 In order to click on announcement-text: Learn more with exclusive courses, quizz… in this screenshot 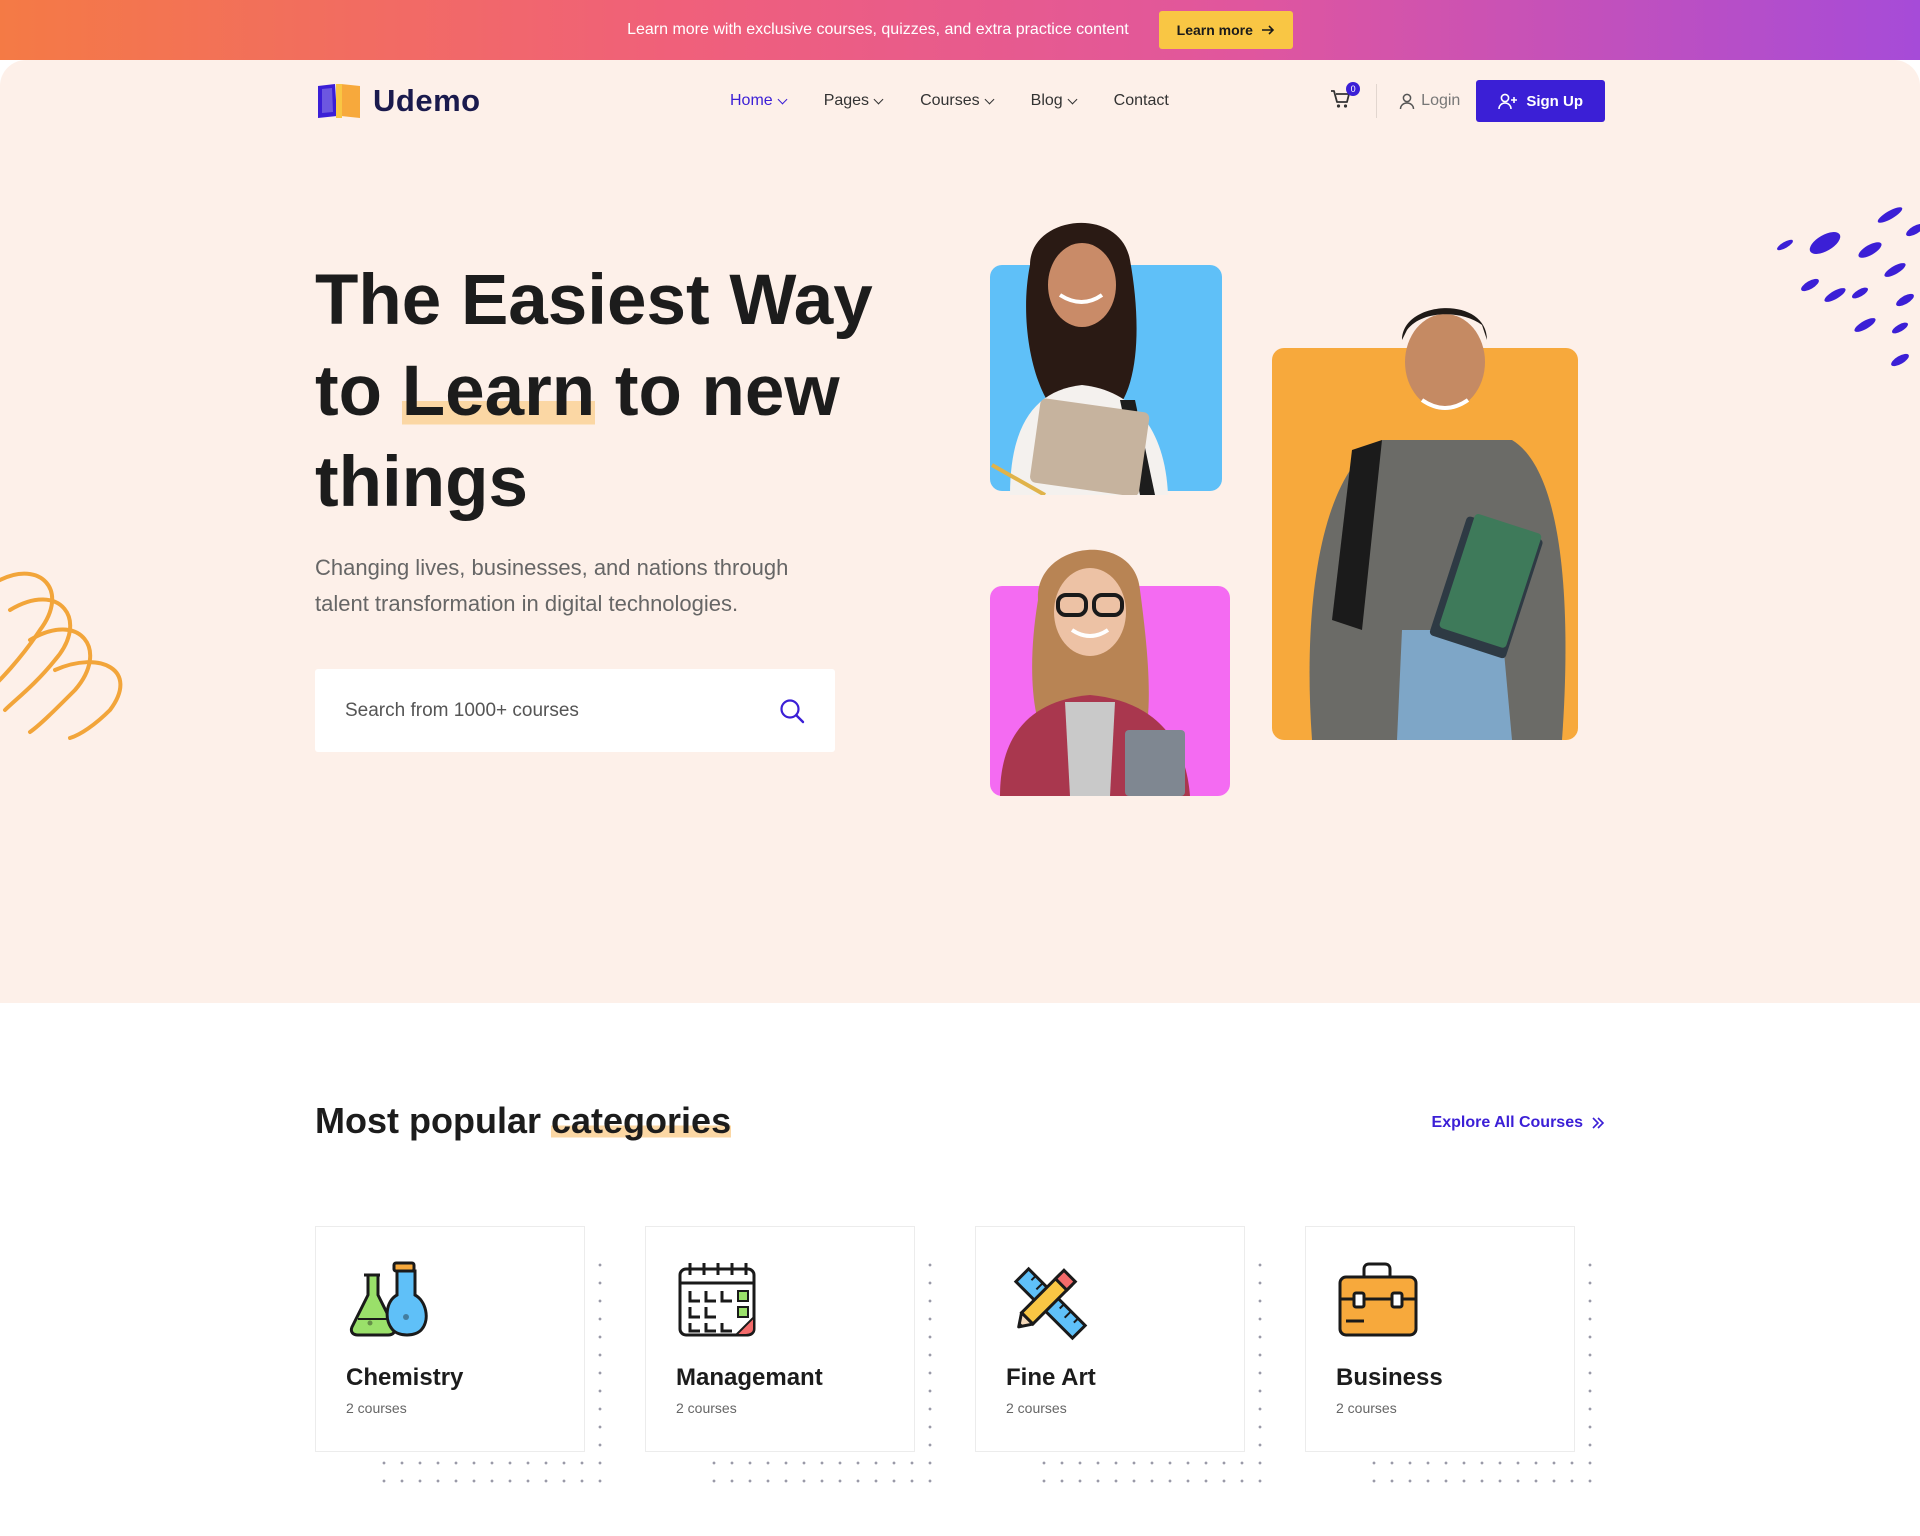, I will do `click(878, 29)`.